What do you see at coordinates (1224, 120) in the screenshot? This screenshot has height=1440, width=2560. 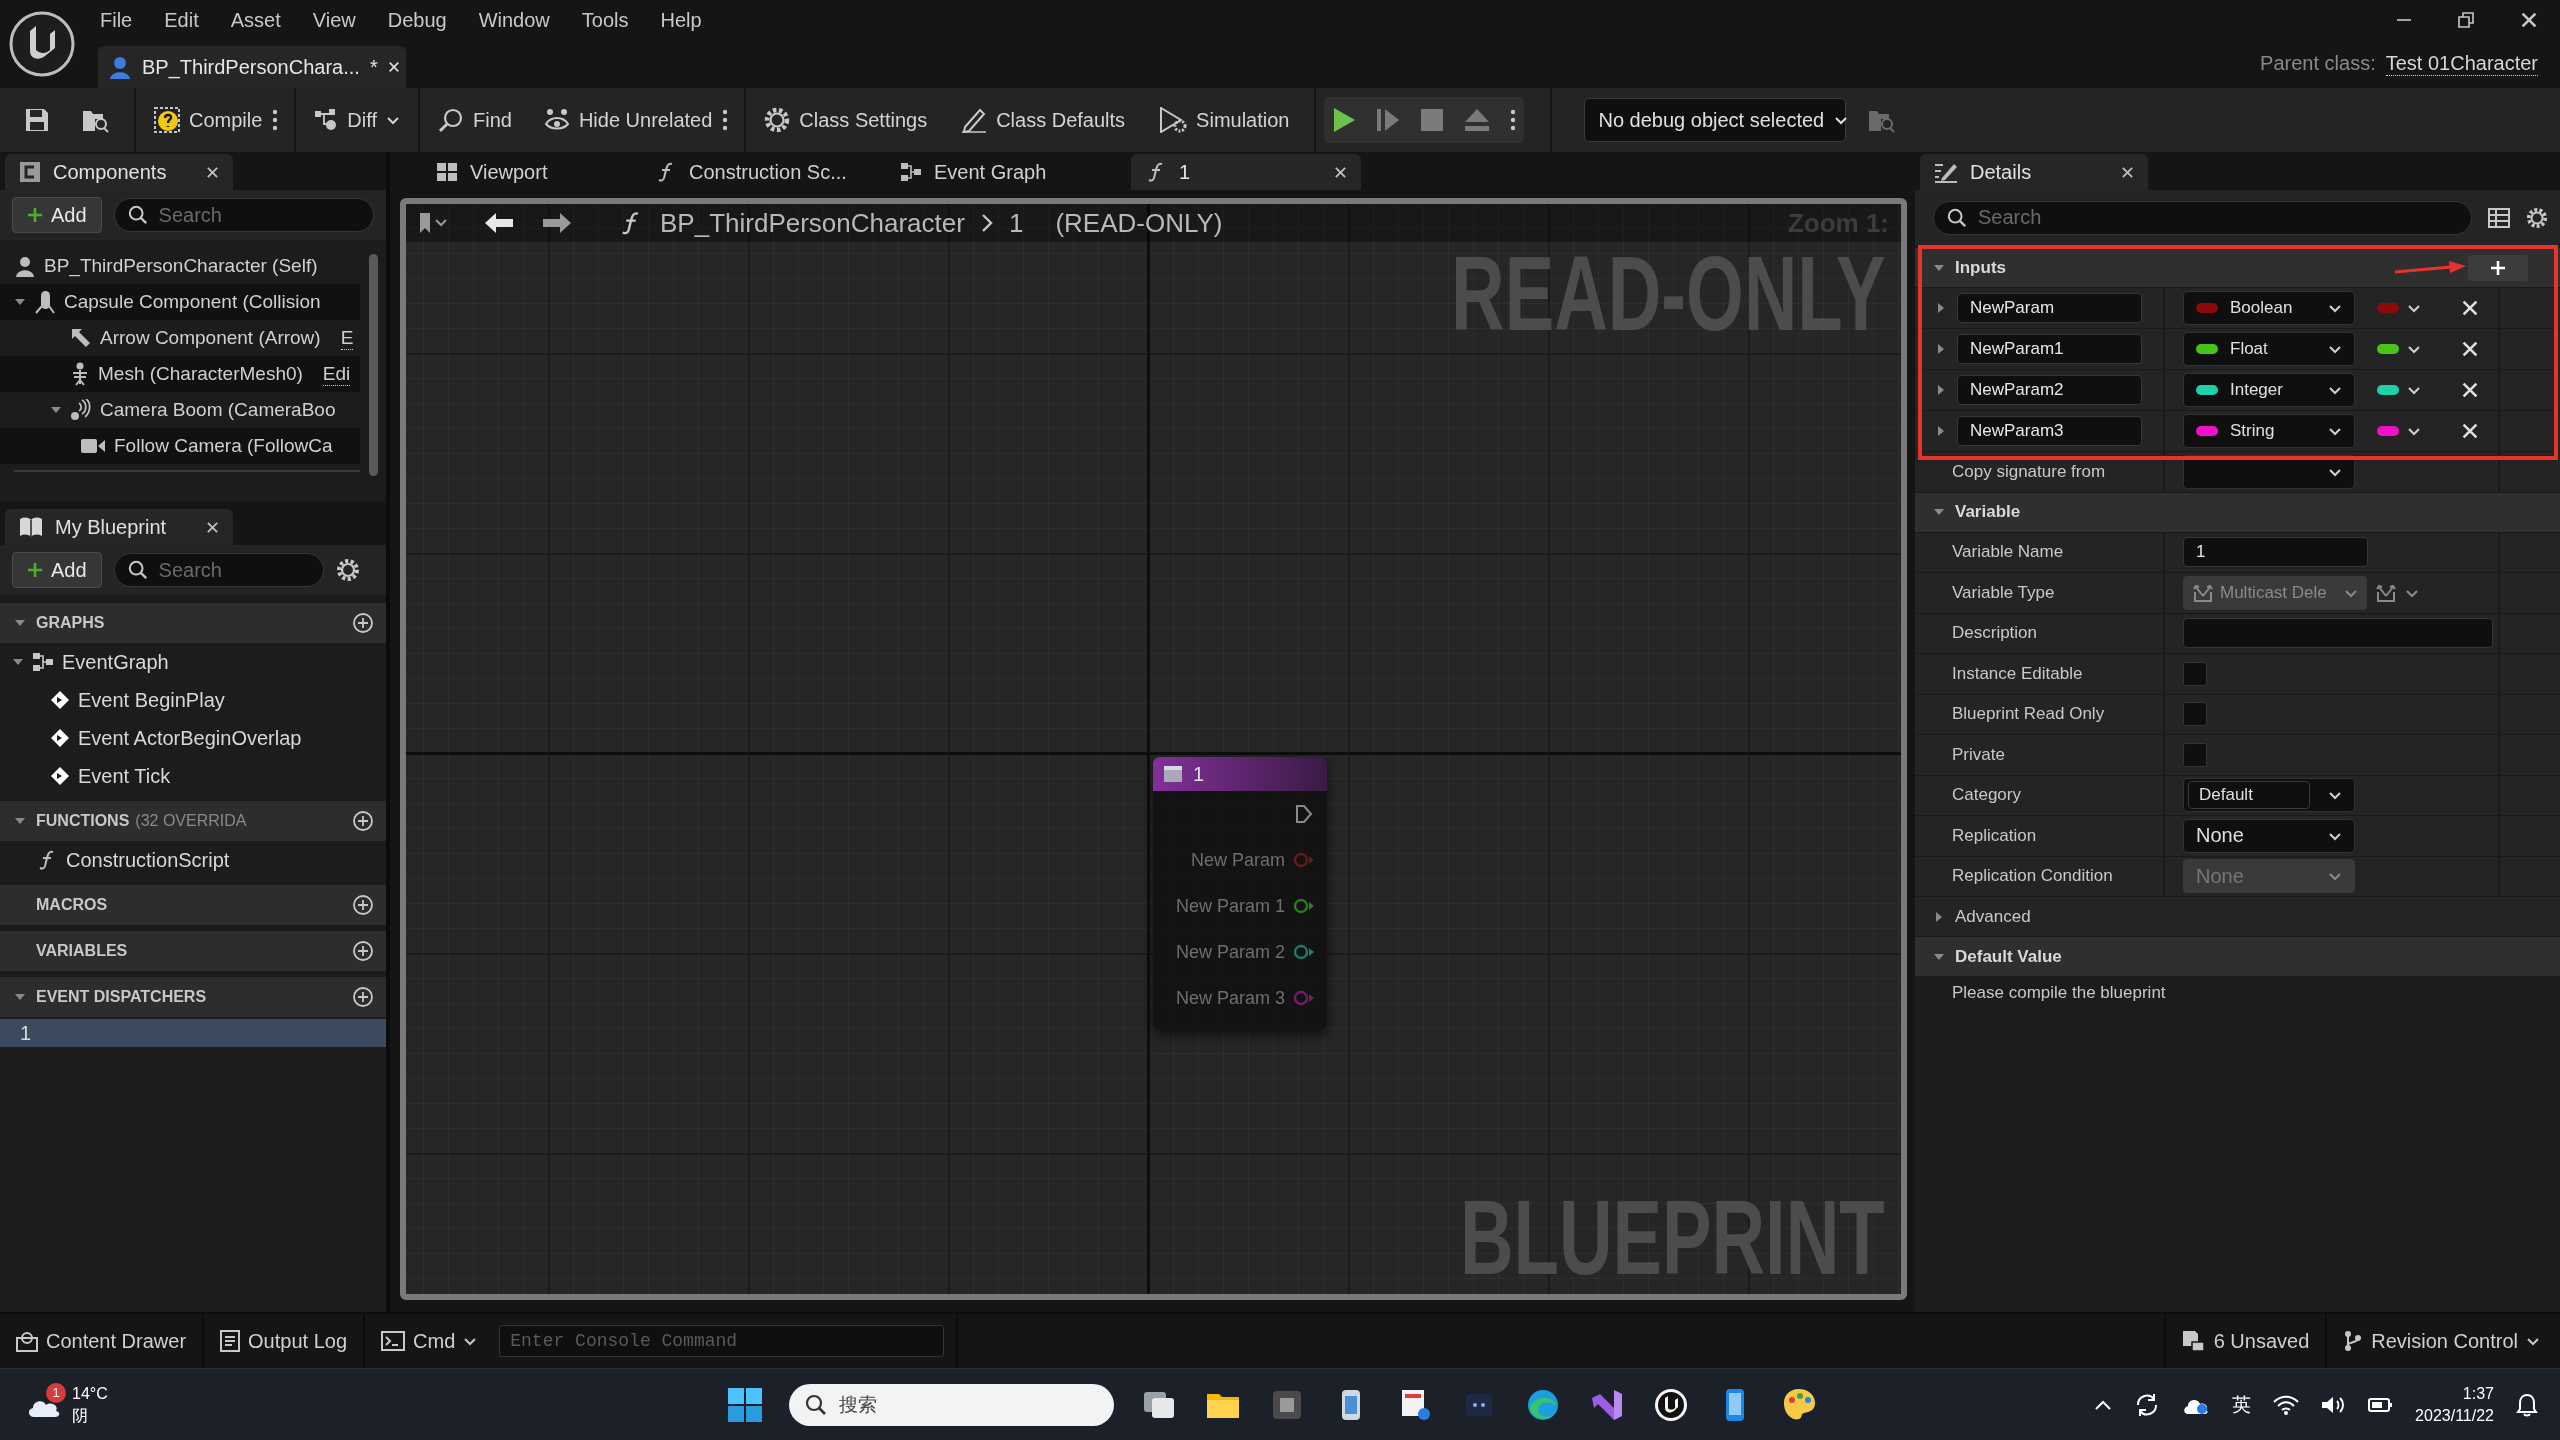 I see `toolbar-button: Simulation` at bounding box center [1224, 120].